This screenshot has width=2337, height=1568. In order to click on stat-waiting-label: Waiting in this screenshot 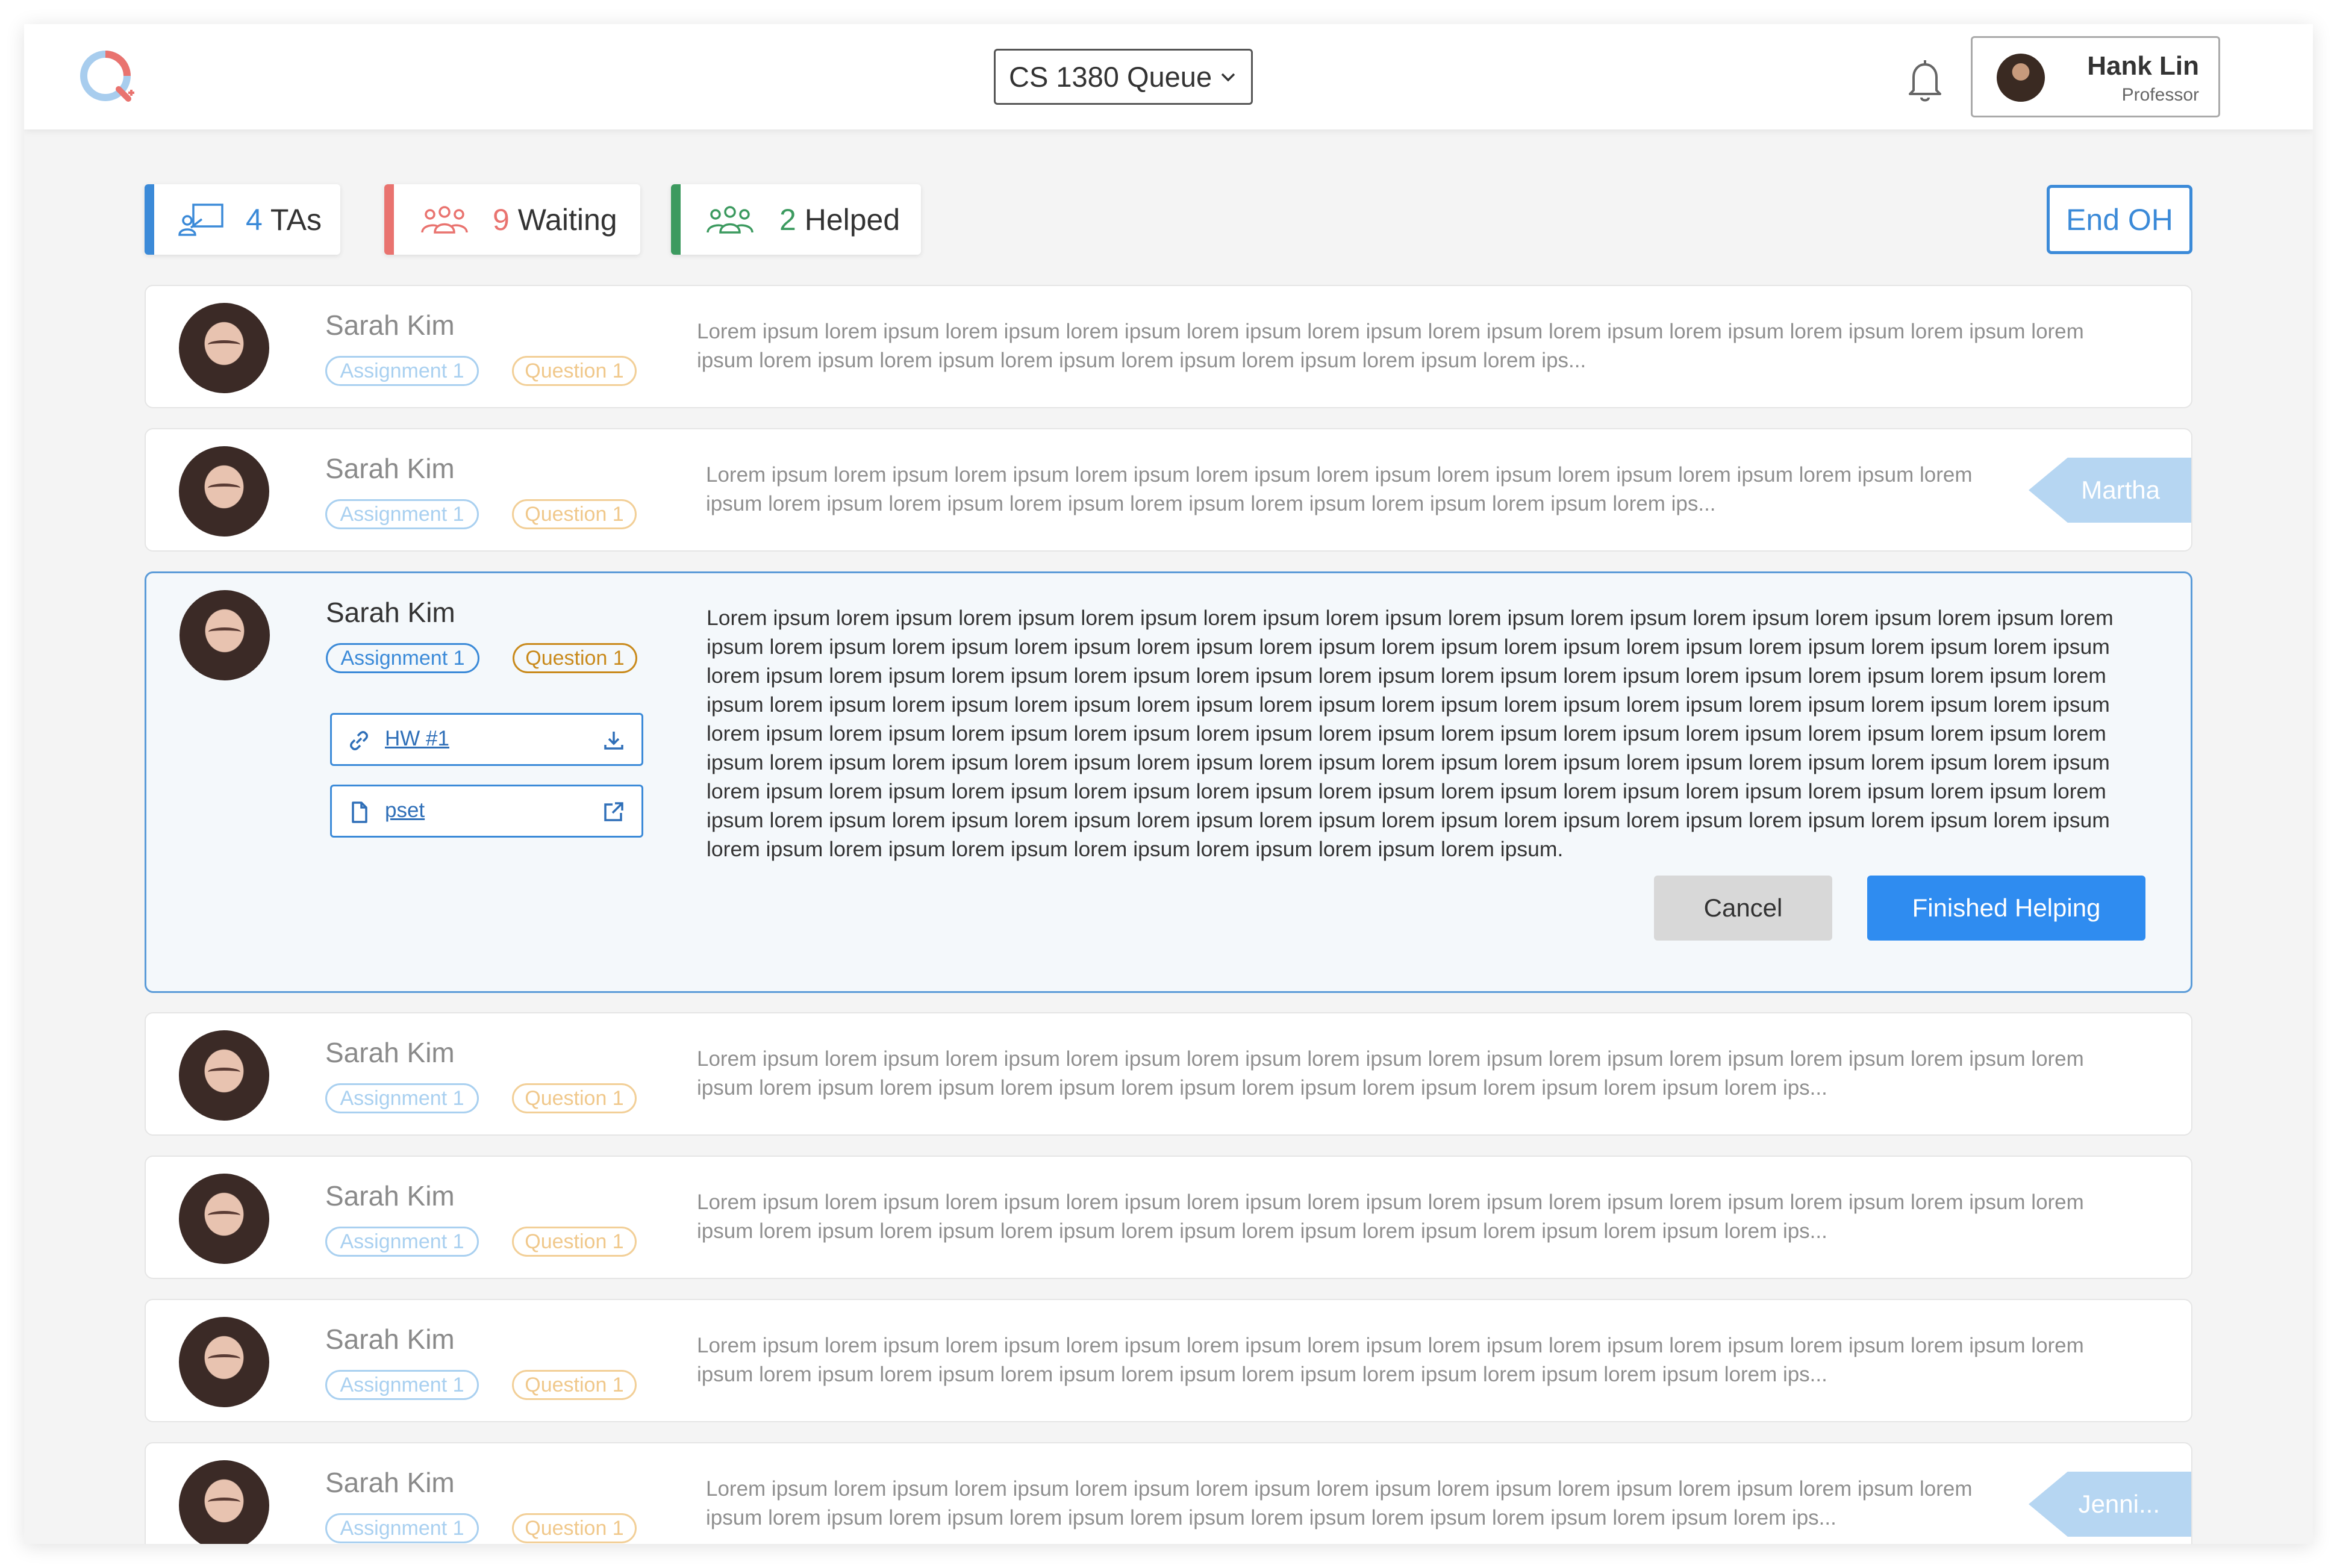, I will do `click(567, 220)`.